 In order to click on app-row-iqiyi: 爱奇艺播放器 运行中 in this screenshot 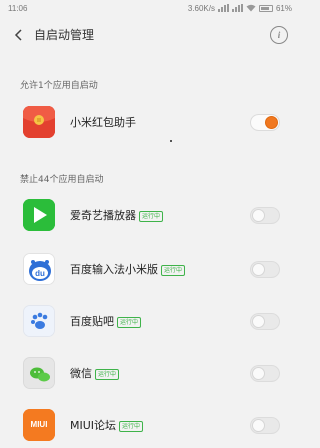, I will do `click(150, 215)`.